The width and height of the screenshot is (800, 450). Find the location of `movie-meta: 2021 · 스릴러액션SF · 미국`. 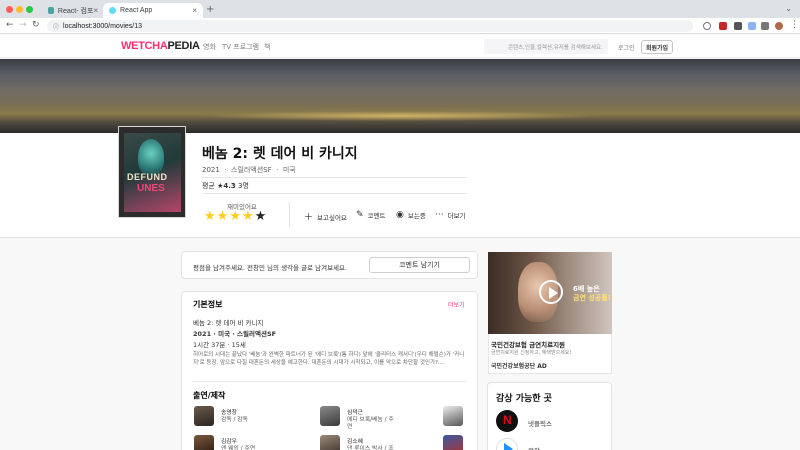

movie-meta: 2021 · 스릴러액션SF · 미국 is located at coordinates (249, 170).